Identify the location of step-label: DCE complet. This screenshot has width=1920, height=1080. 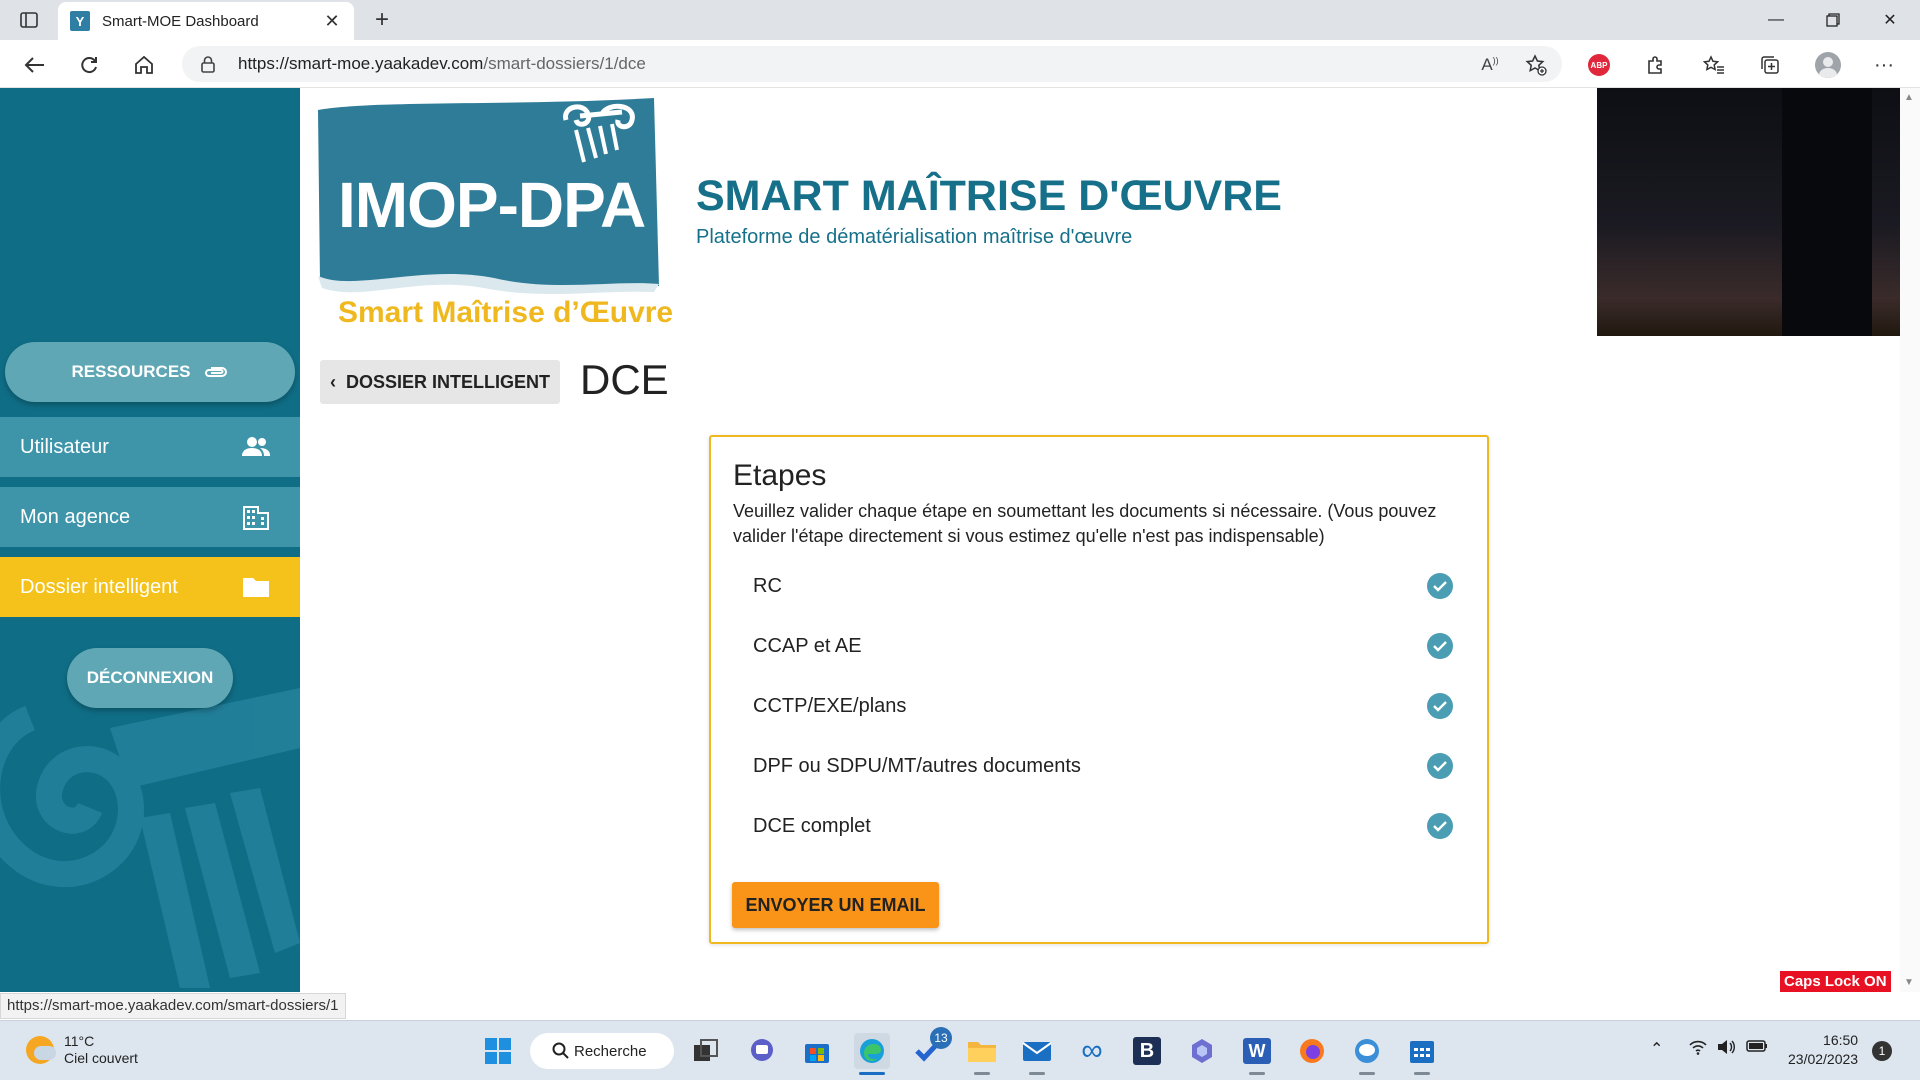
(812, 825).